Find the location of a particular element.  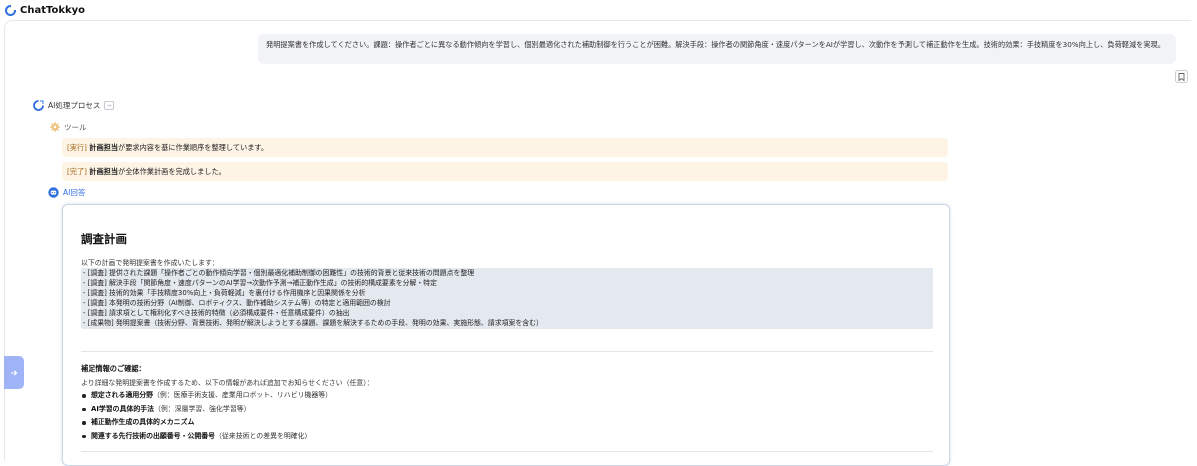

tool-label: ツール is located at coordinates (75, 127).